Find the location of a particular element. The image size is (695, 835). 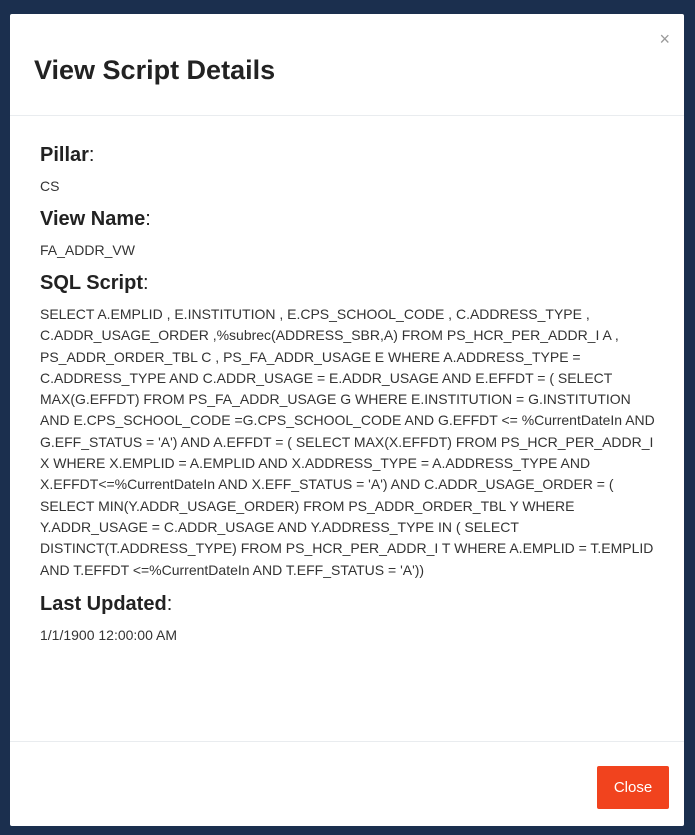

pillar-label: Pillar: is located at coordinates (353, 155).